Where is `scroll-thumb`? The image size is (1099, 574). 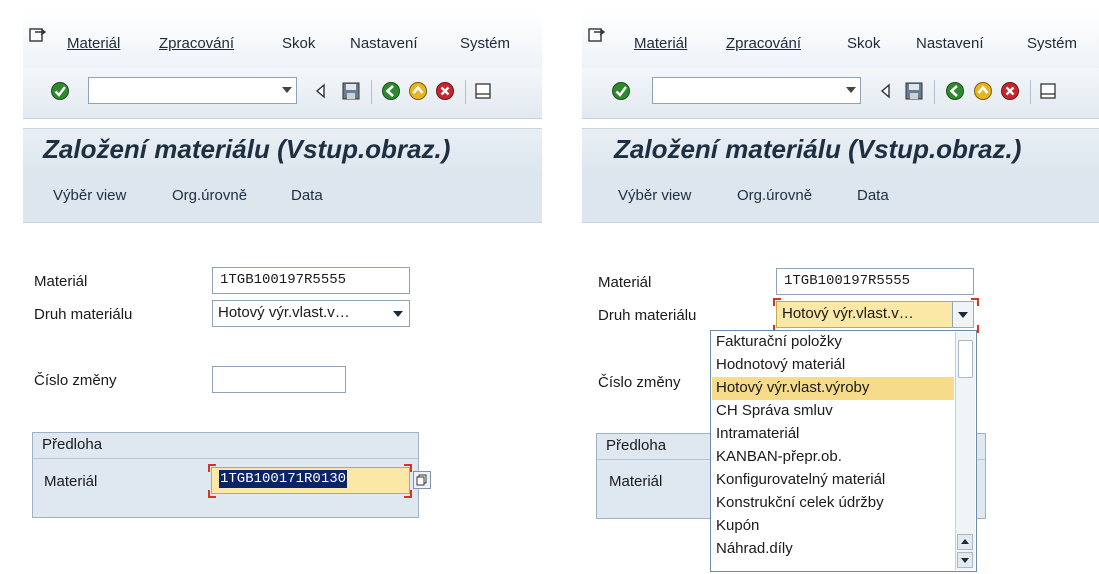
scroll-thumb is located at coordinates (965, 359).